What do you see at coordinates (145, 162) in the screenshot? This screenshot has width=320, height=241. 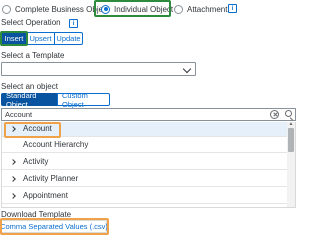 I see `list-item: Activity` at bounding box center [145, 162].